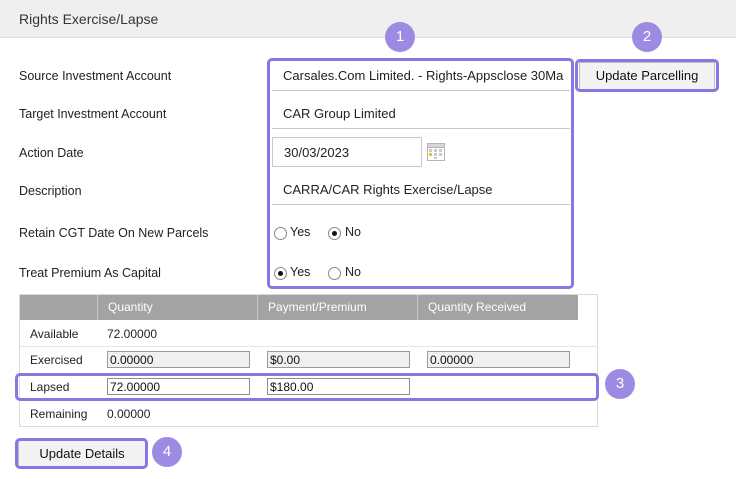 The width and height of the screenshot is (736, 479). I want to click on remaining-label: Remaining, so click(59, 414).